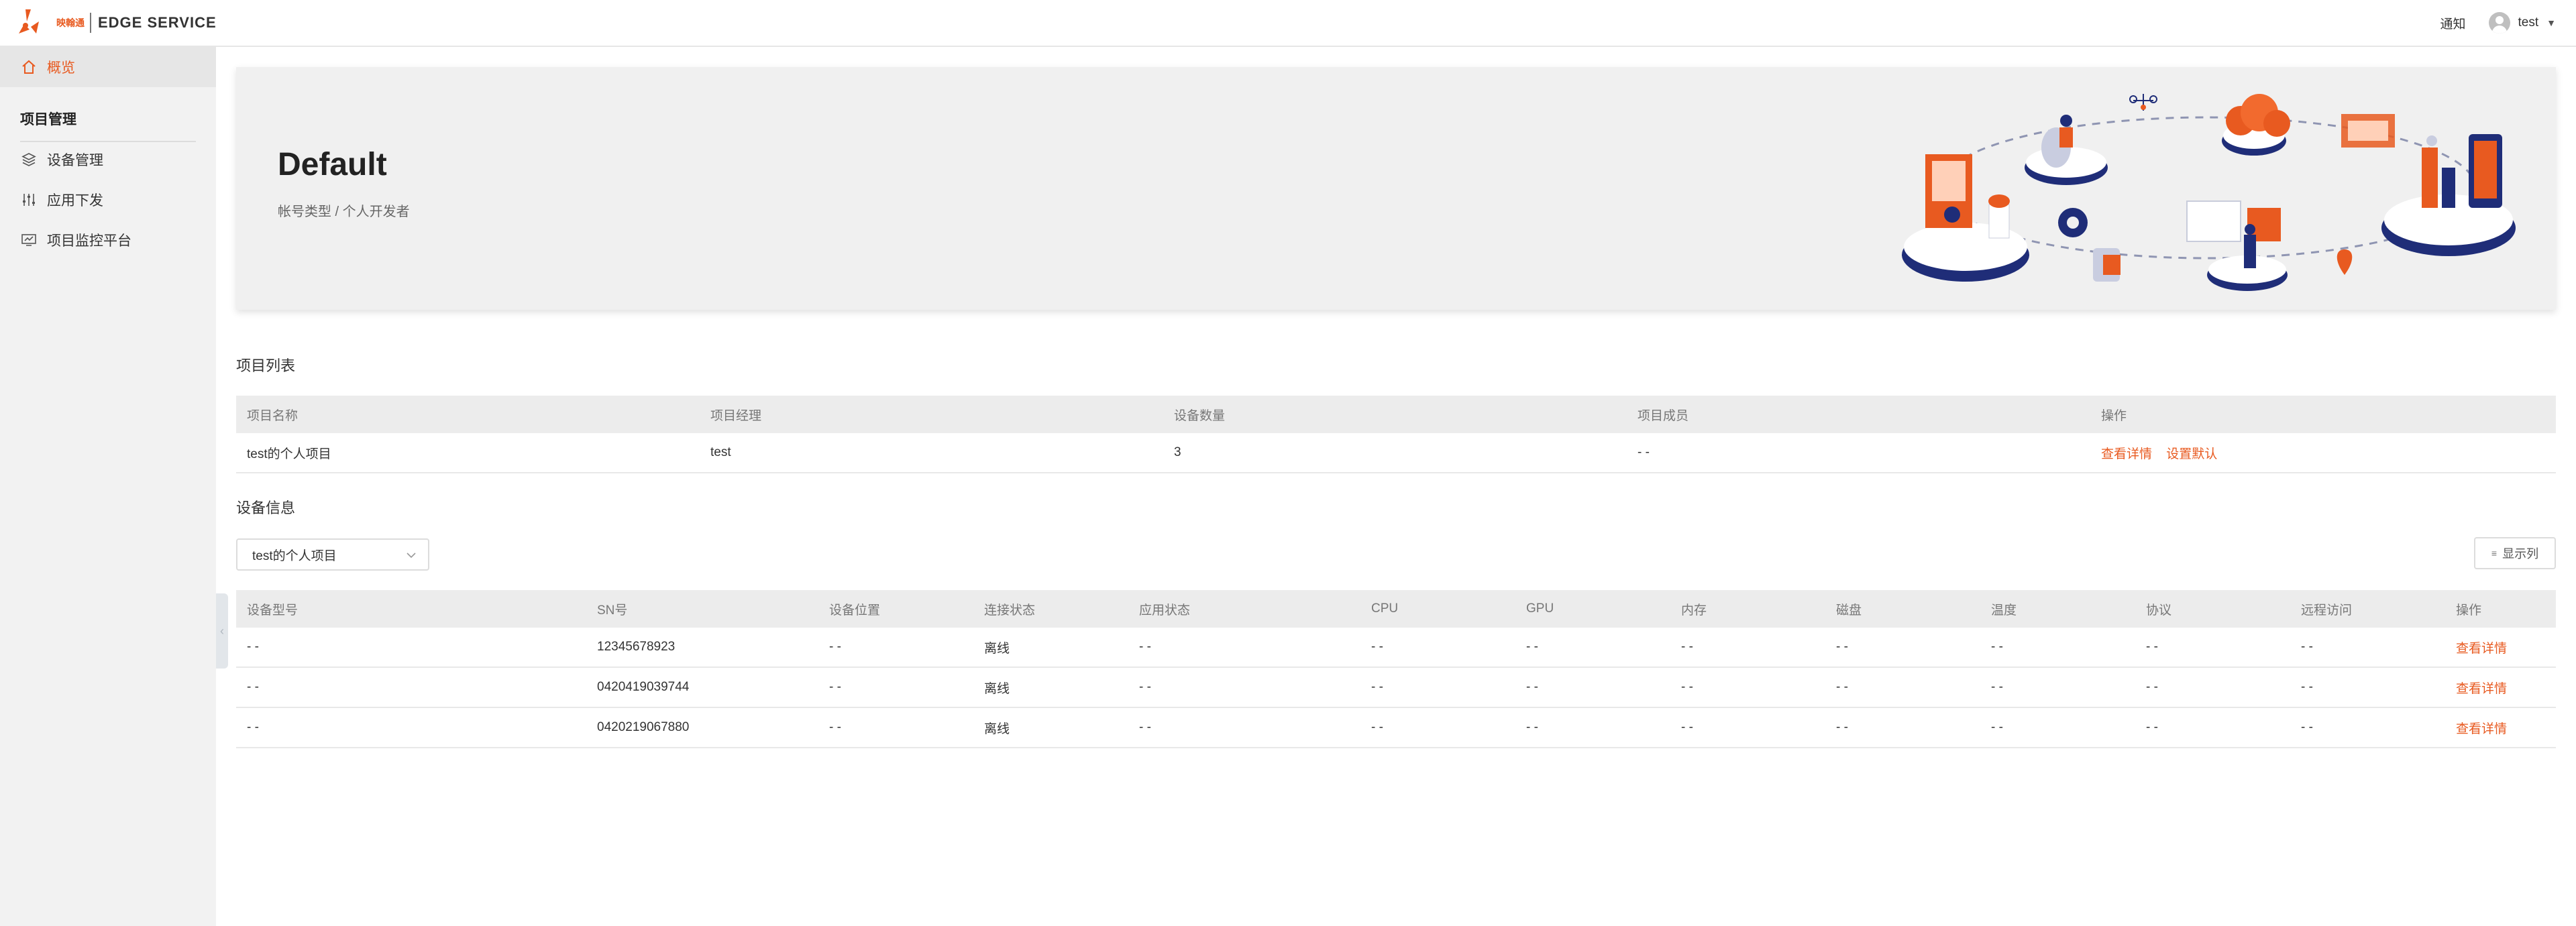 The height and width of the screenshot is (926, 2576). I want to click on banner-illustration, so click(2209, 192).